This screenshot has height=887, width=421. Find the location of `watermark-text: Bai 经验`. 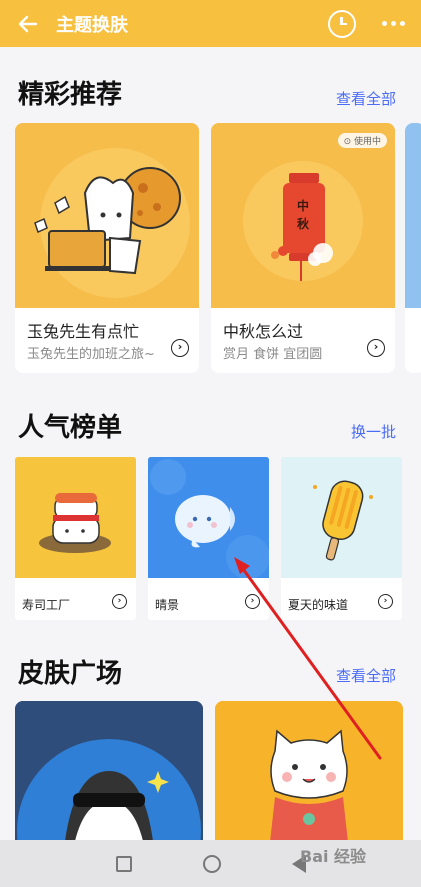

watermark-text: Bai 经验 is located at coordinates (333, 856).